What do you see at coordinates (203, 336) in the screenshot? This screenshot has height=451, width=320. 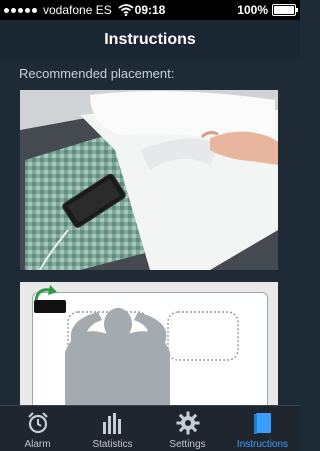 I see `pillow-right` at bounding box center [203, 336].